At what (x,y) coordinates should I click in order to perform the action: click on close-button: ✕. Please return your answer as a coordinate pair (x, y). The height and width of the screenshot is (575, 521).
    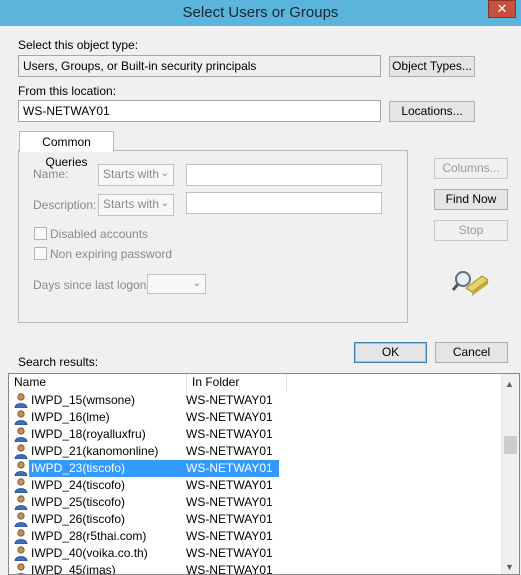
    Looking at the image, I should click on (502, 9).